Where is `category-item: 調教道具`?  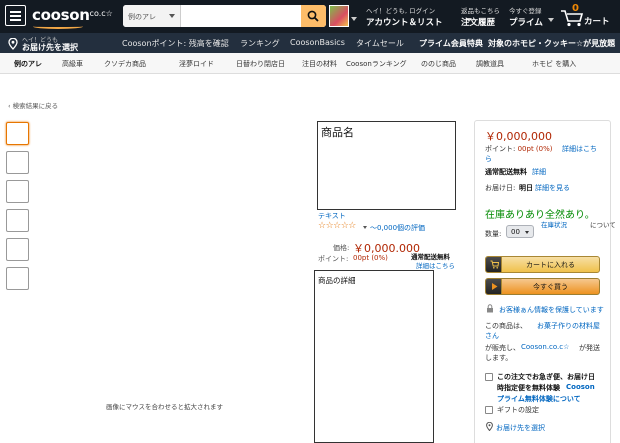 category-item: 調教道具 is located at coordinates (490, 64).